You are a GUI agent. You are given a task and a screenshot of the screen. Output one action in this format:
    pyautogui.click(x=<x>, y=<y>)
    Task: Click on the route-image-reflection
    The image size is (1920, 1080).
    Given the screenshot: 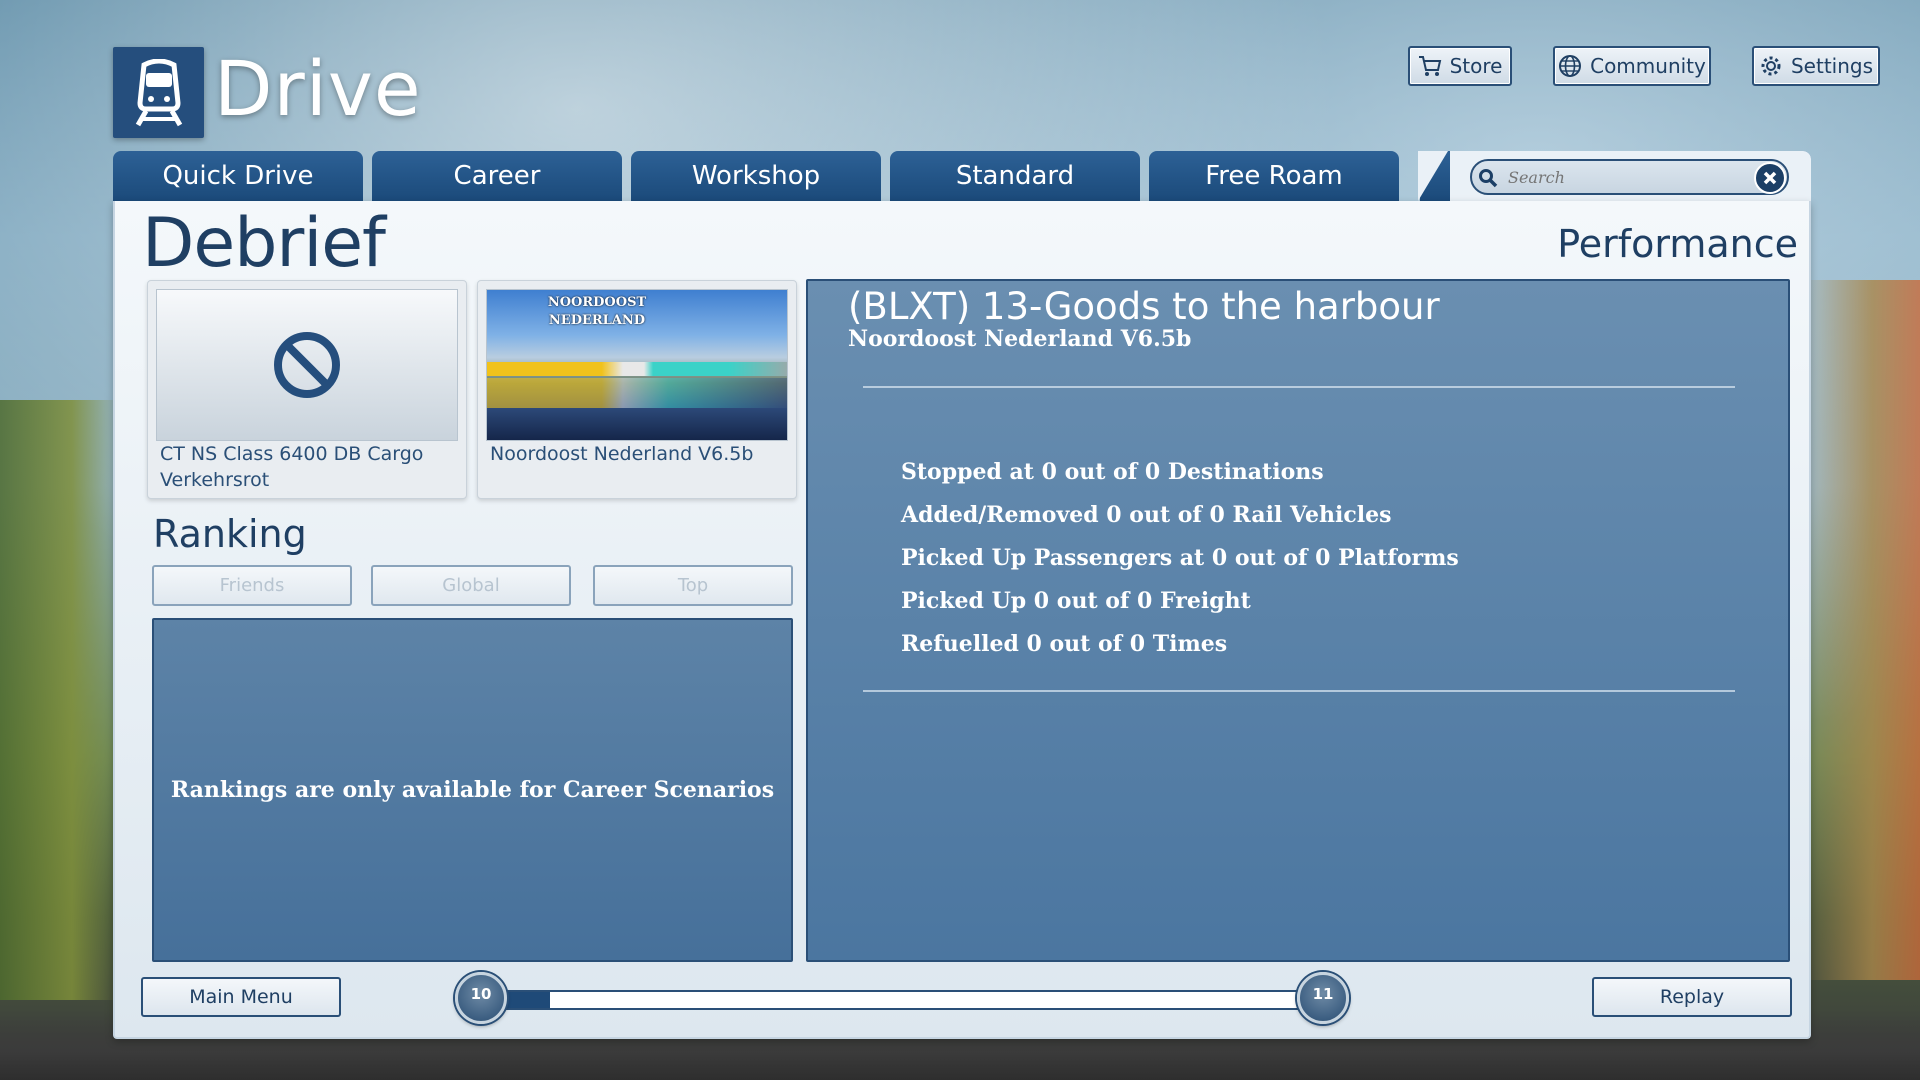 What is the action you would take?
    pyautogui.click(x=637, y=393)
    